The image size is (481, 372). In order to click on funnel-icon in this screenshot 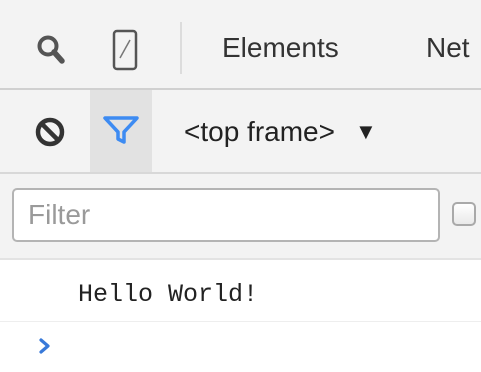, I will do `click(121, 130)`.